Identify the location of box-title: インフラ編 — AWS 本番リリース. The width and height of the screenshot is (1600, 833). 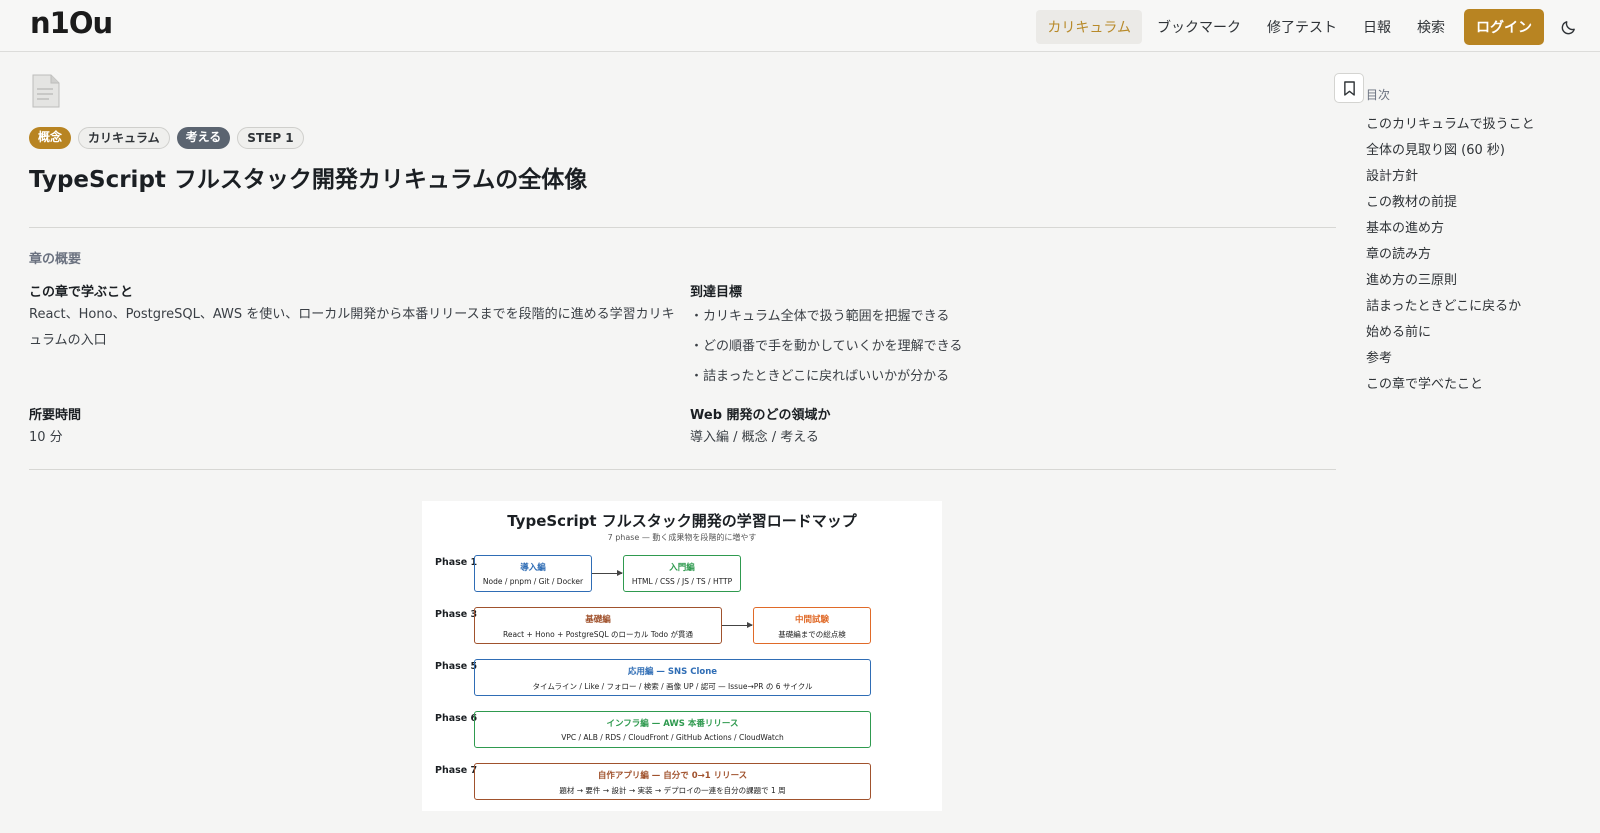
(672, 724).